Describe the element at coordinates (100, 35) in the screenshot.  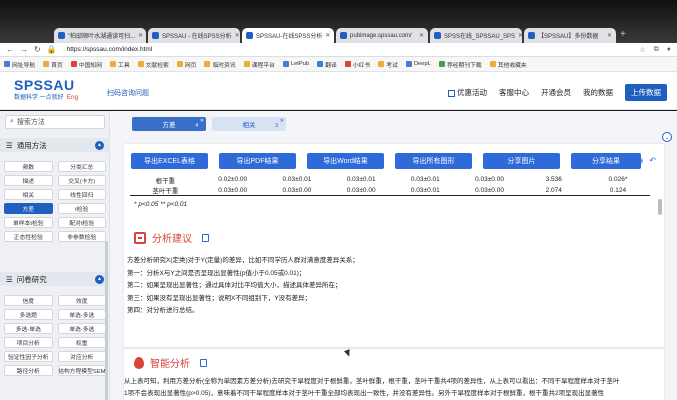
I see `browser-tab: "柏邸顺叶水湖通读可扫... ✕` at that location.